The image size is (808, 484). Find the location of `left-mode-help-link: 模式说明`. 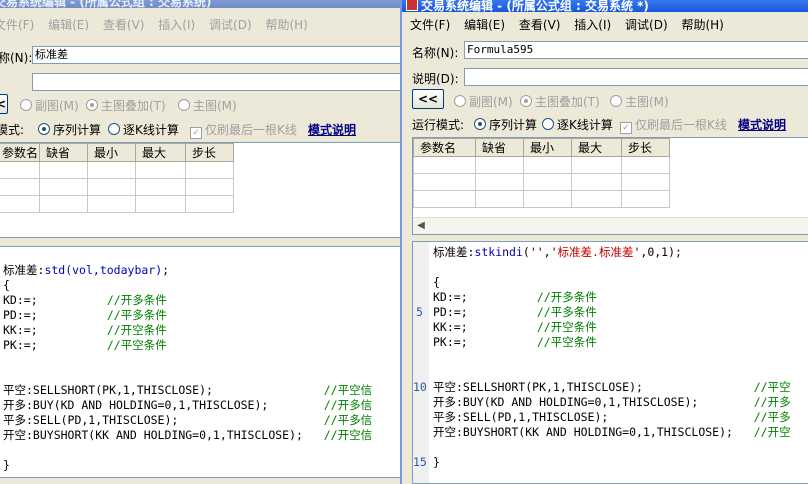

left-mode-help-link: 模式说明 is located at coordinates (332, 129).